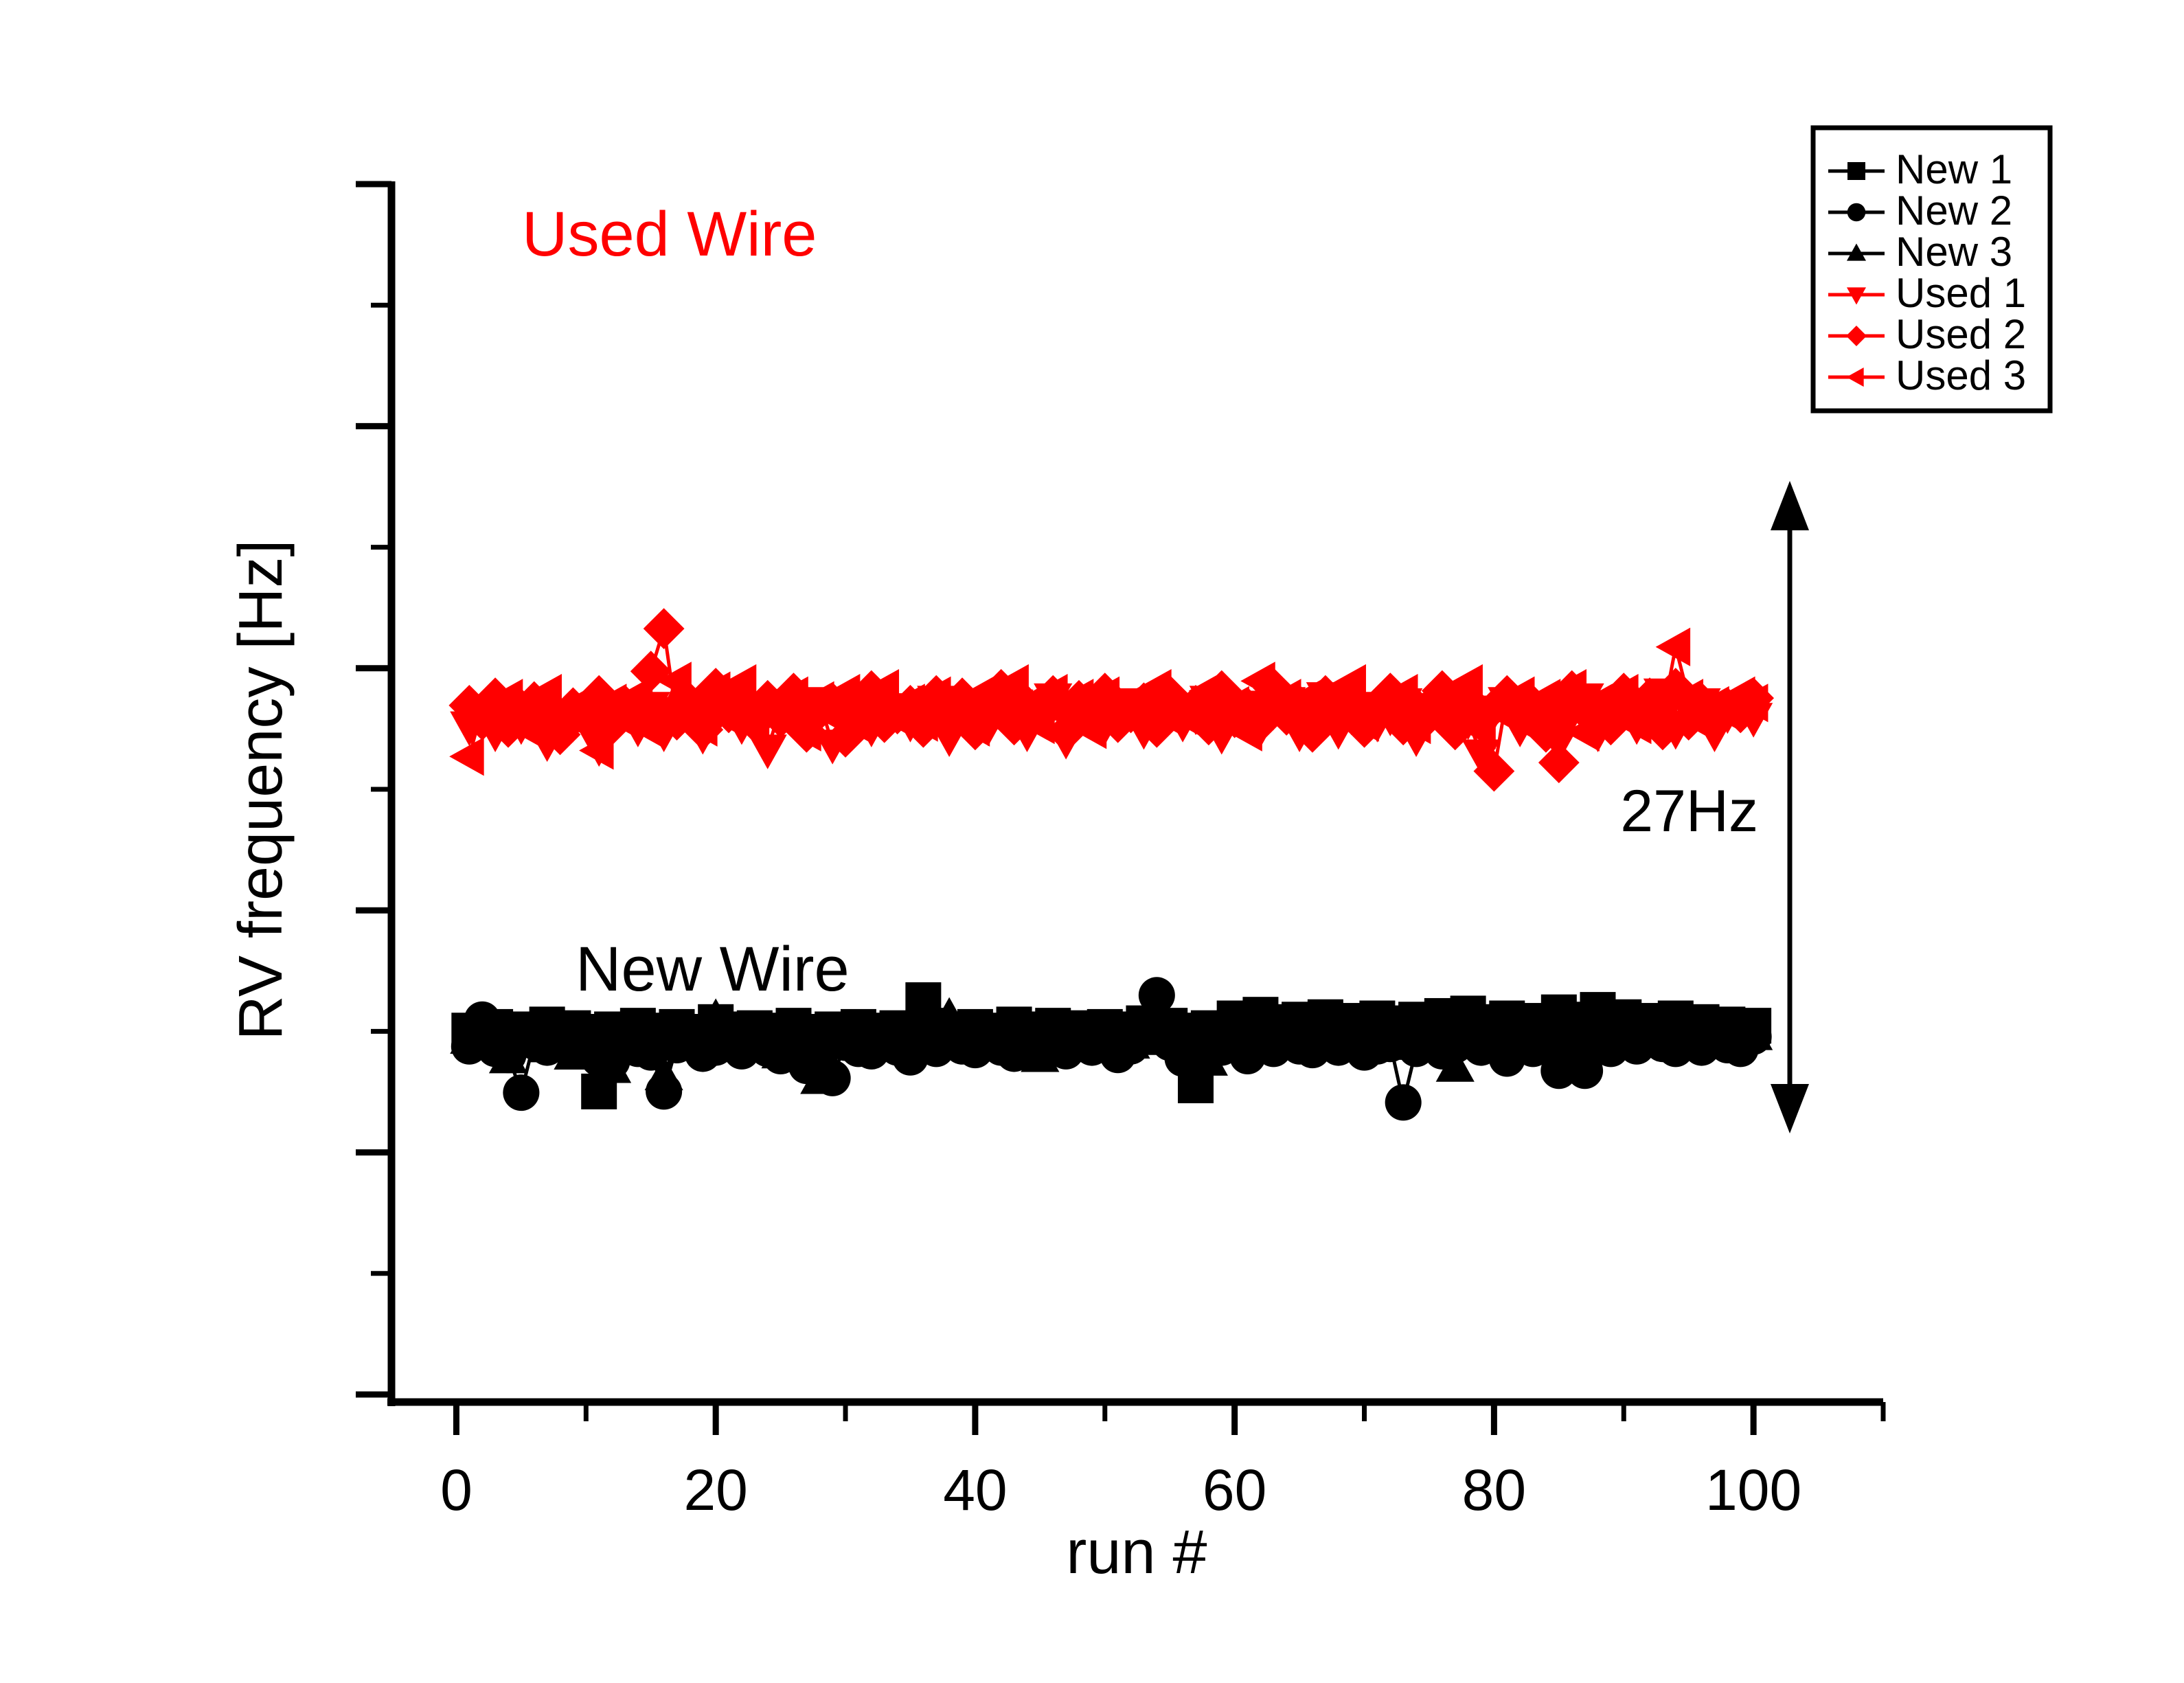 The height and width of the screenshot is (1683, 2184). I want to click on x-axis-title: run #, so click(1136, 1552).